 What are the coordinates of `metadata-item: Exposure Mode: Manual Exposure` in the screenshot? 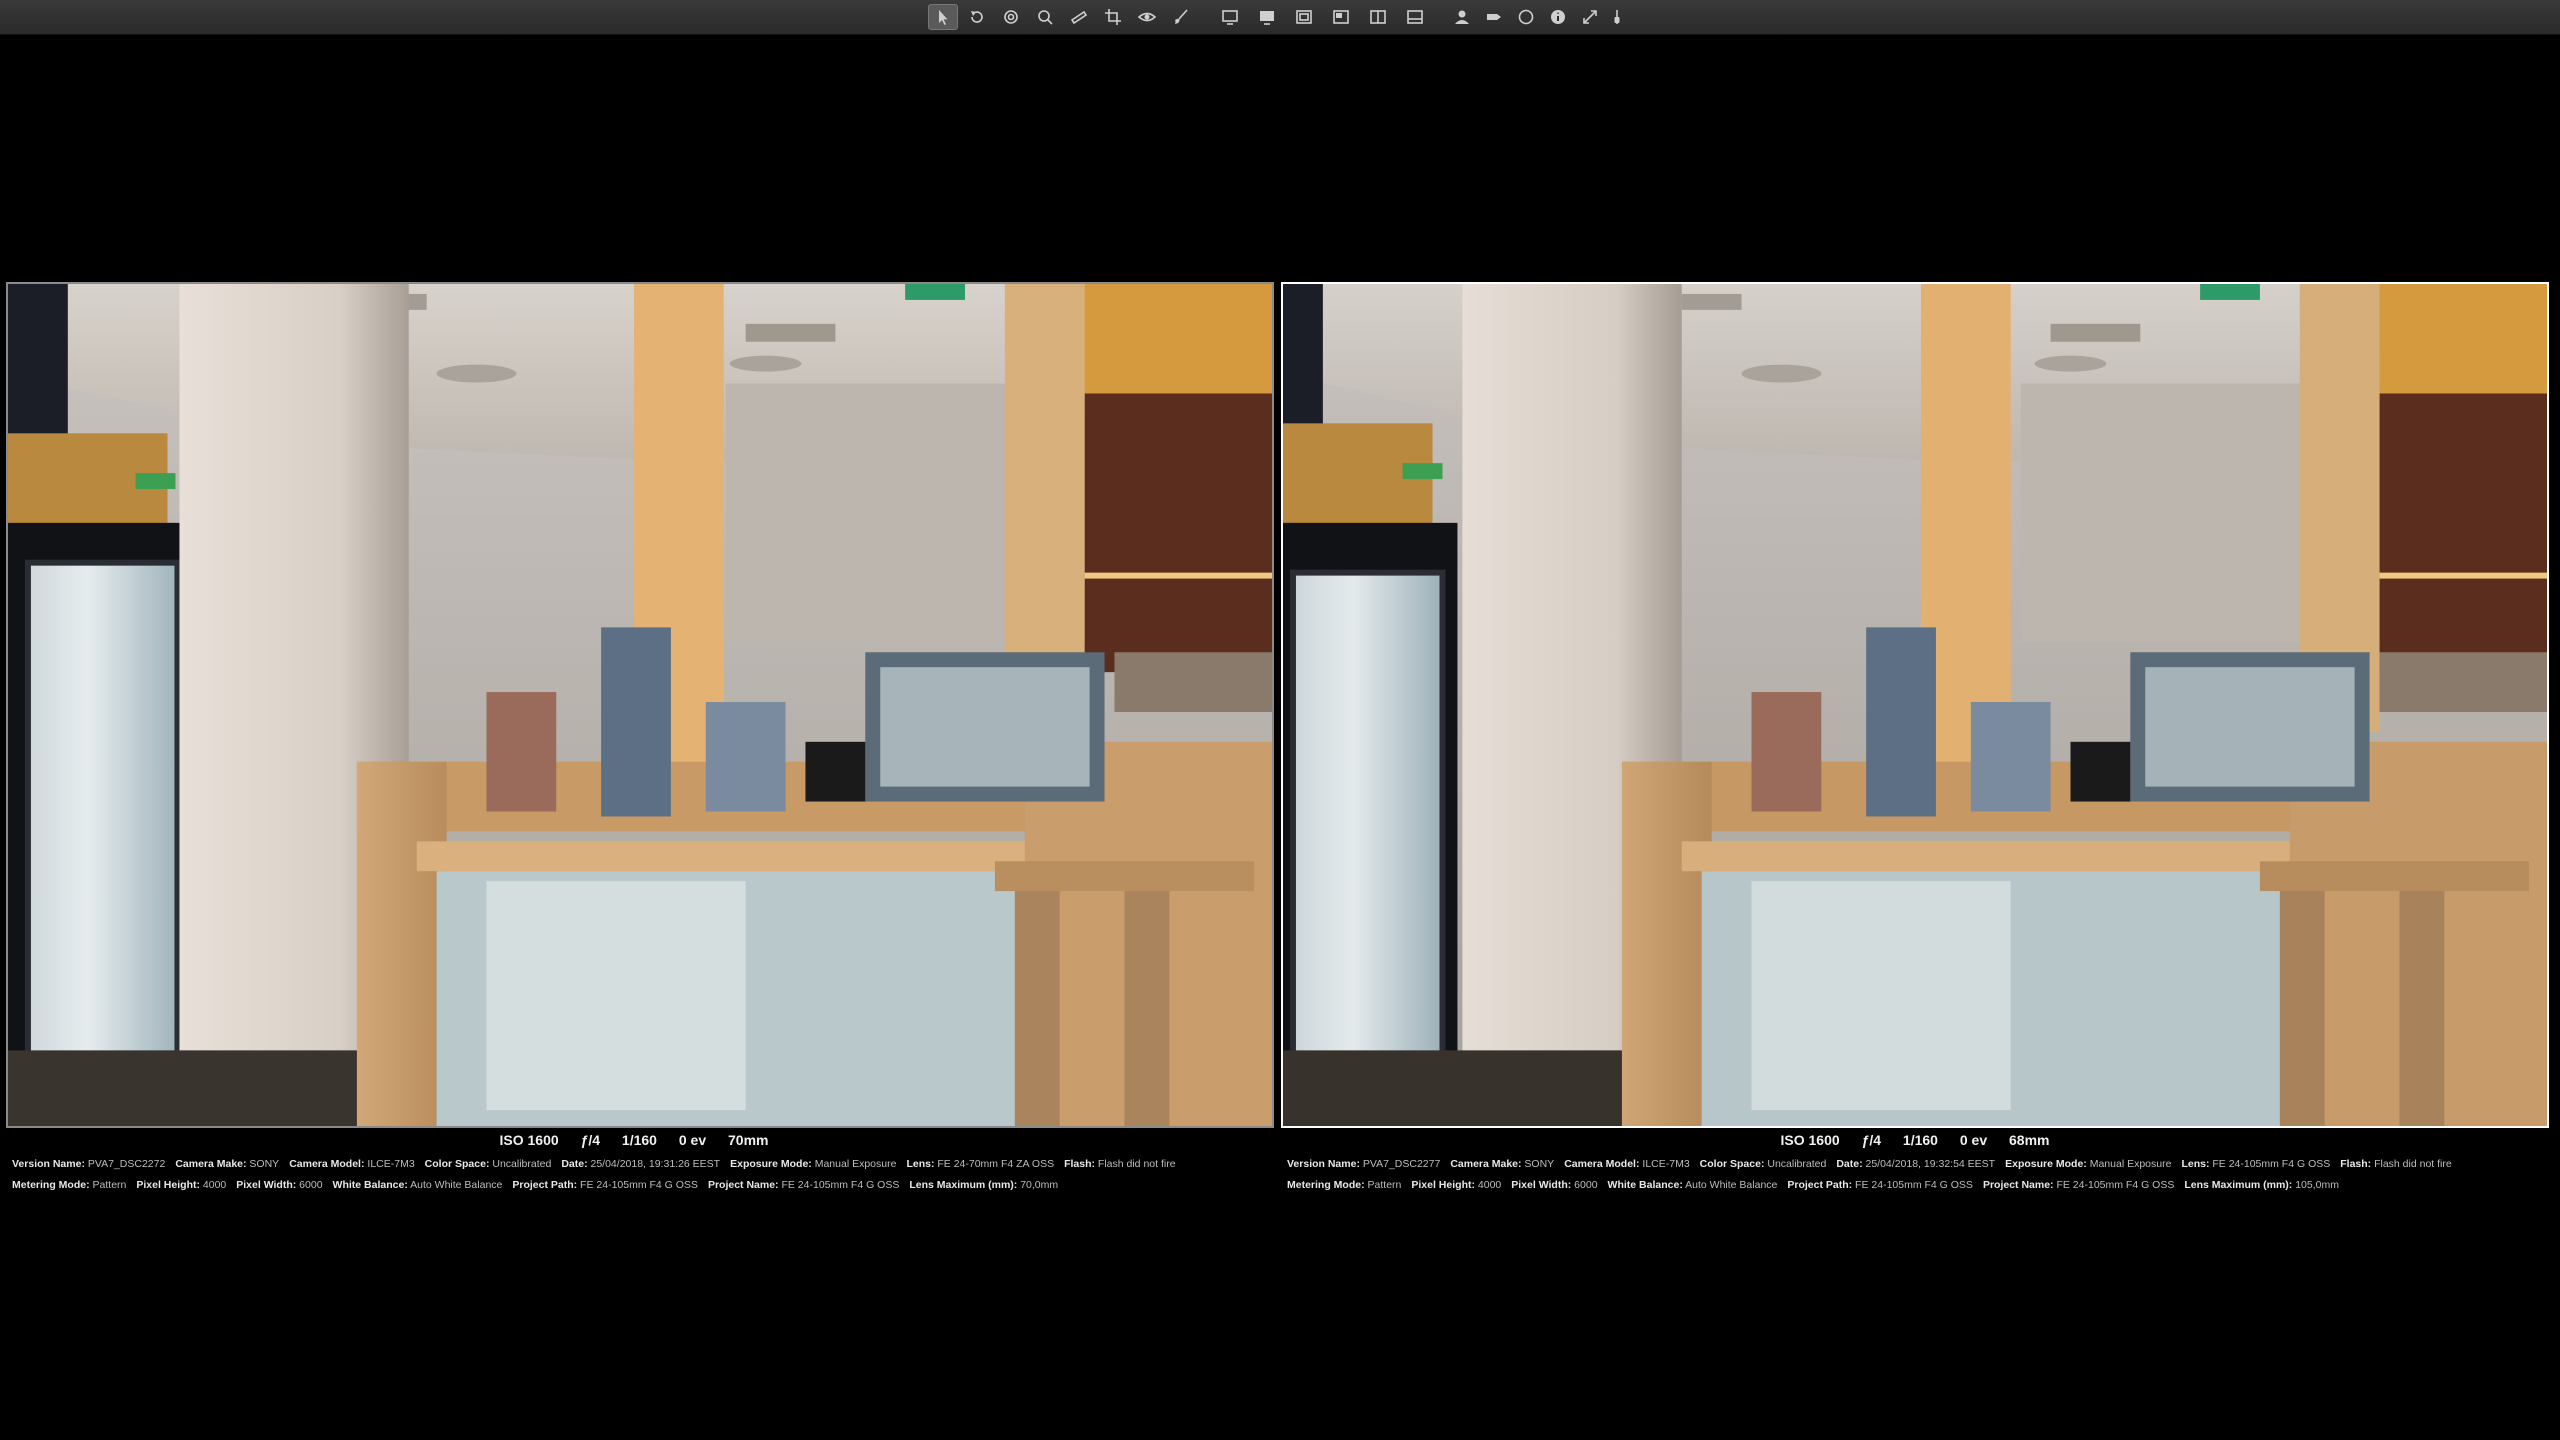 It's located at (2088, 1164).